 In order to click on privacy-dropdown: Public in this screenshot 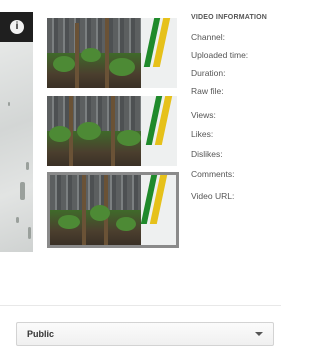, I will do `click(145, 334)`.